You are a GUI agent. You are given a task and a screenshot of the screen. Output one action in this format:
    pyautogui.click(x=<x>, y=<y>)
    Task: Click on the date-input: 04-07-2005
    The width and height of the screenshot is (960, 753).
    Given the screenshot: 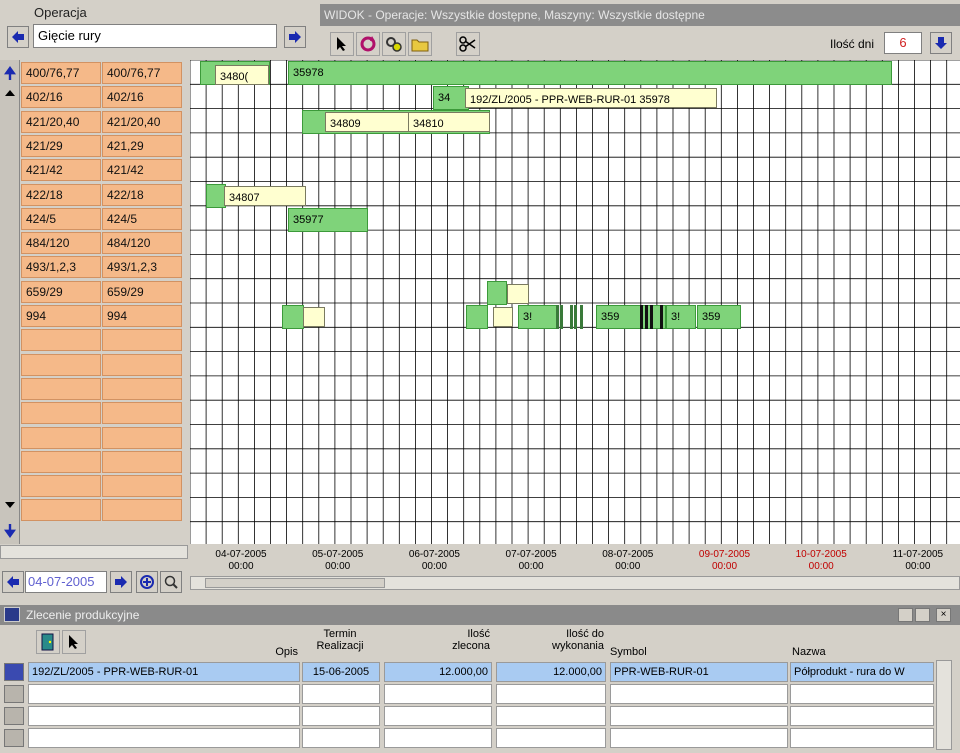 What is the action you would take?
    pyautogui.click(x=66, y=582)
    